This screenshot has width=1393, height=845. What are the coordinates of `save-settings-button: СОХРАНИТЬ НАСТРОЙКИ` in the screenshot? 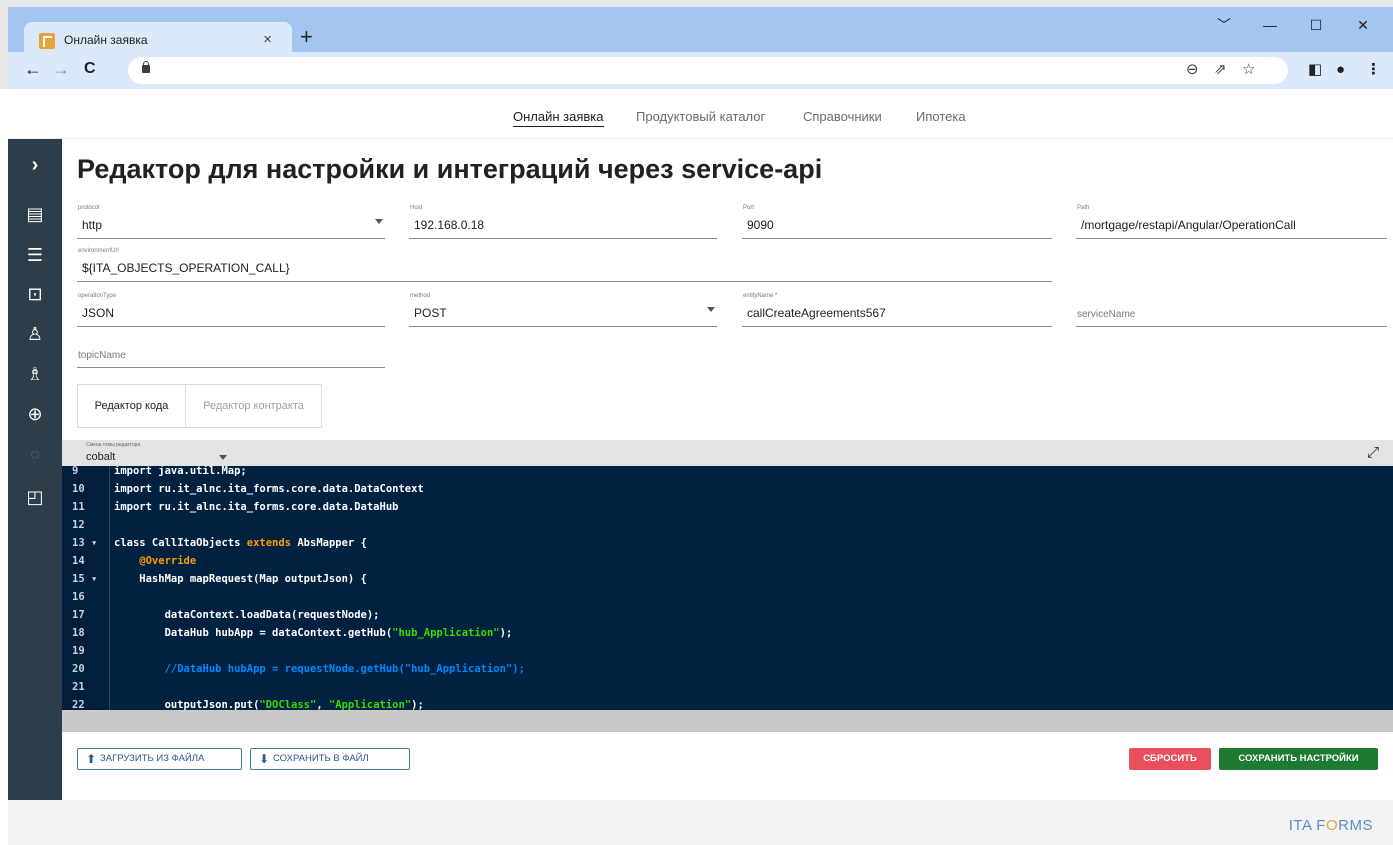 It's located at (1298, 759).